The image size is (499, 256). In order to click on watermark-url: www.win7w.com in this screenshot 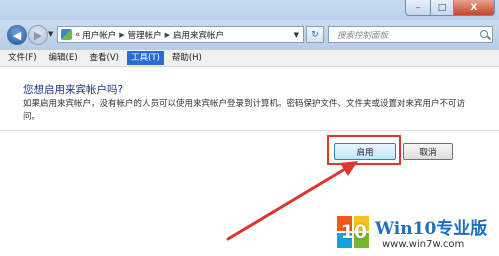, I will do `click(423, 244)`.